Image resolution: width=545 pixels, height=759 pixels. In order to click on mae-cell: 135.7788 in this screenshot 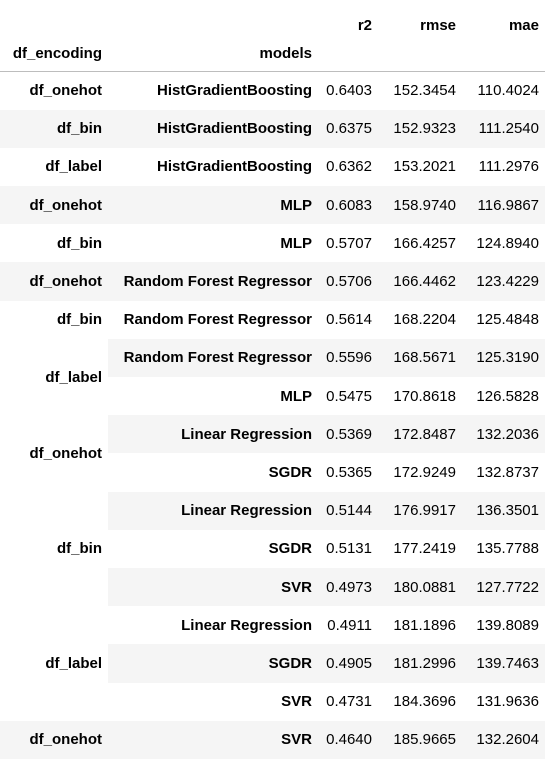, I will do `click(507, 549)`.